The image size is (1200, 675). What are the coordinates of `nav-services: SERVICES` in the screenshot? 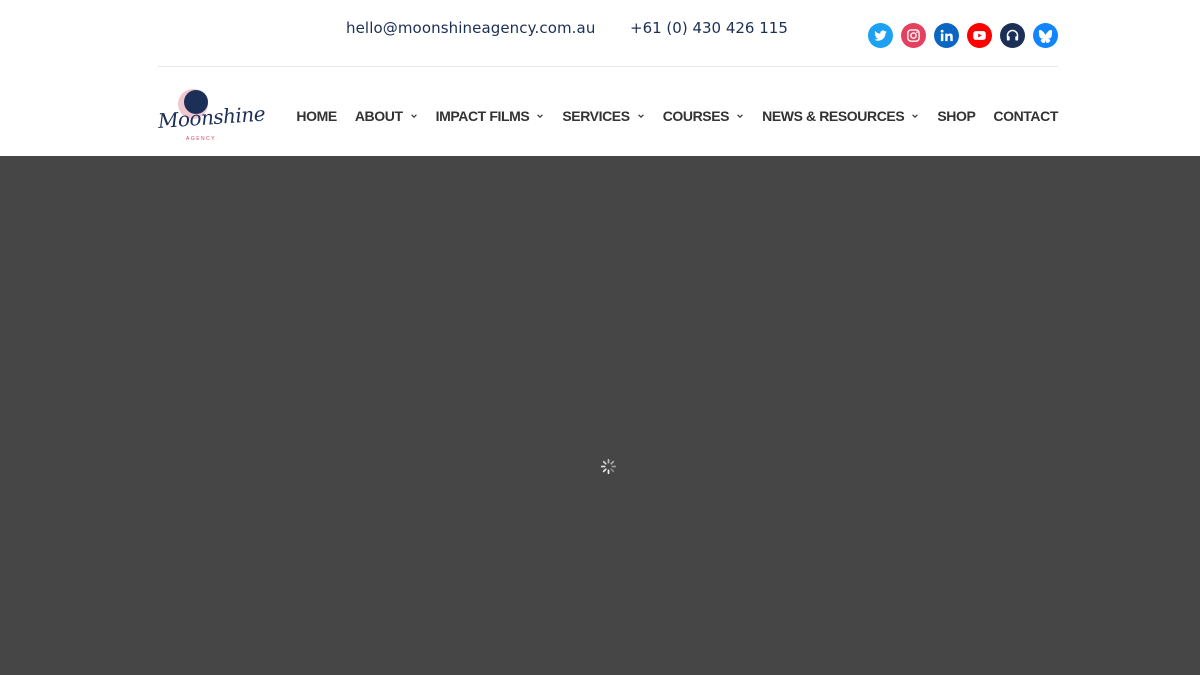 It's located at (603, 116).